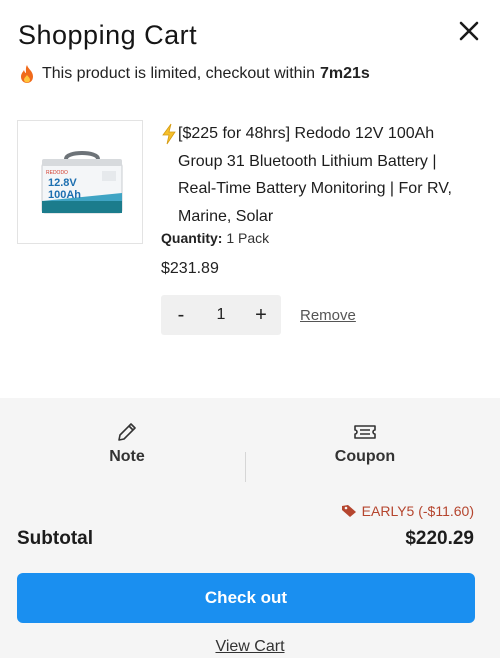 This screenshot has width=500, height=658. Describe the element at coordinates (328, 315) in the screenshot. I see `remove-link: Remove` at that location.